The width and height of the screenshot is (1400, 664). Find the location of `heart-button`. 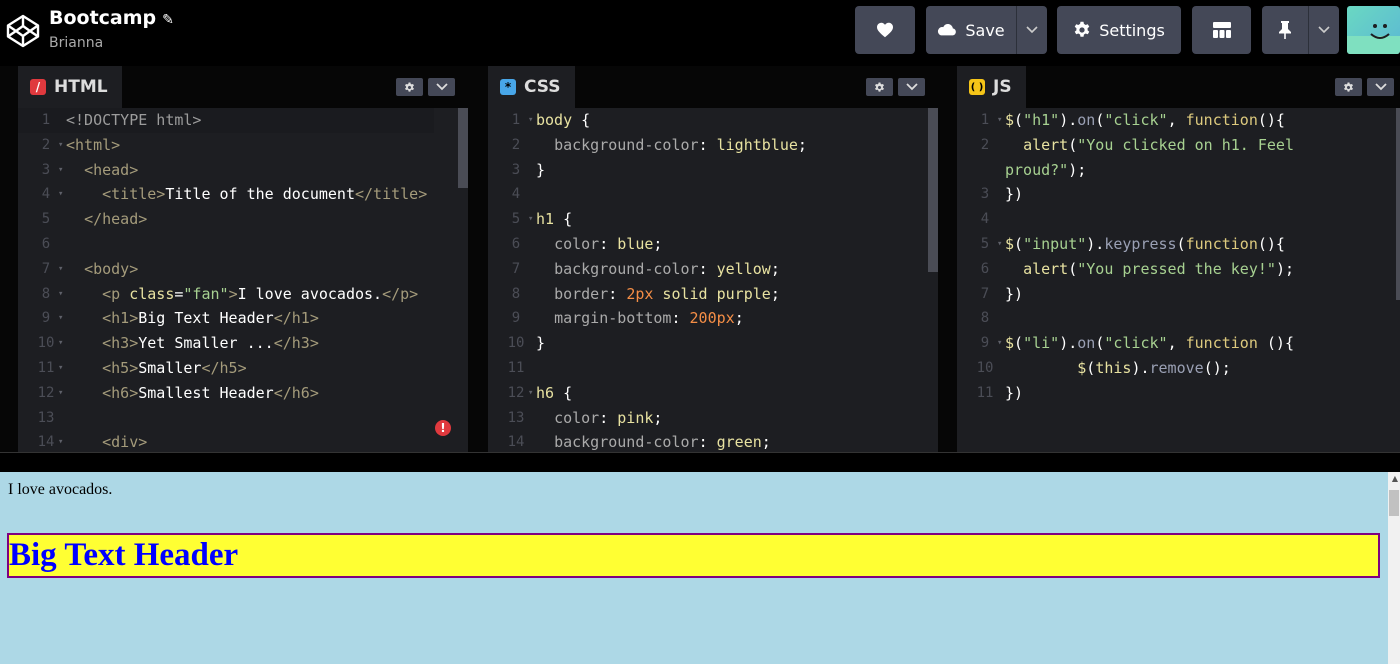

heart-button is located at coordinates (885, 30).